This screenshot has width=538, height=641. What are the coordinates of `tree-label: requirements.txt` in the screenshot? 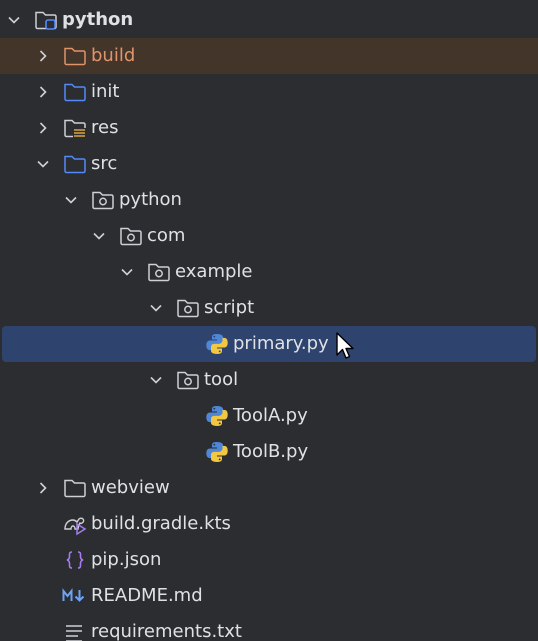 It's located at (166, 631).